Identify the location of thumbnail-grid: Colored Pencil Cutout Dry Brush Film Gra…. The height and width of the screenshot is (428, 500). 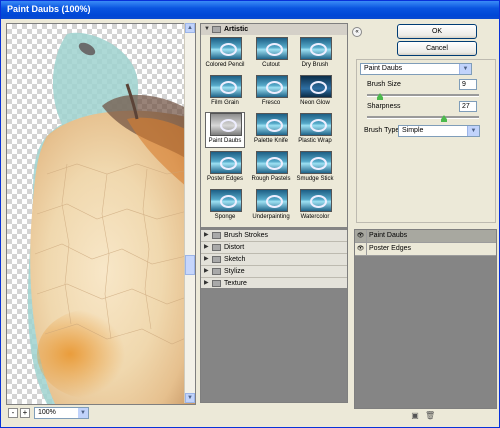
(274, 131).